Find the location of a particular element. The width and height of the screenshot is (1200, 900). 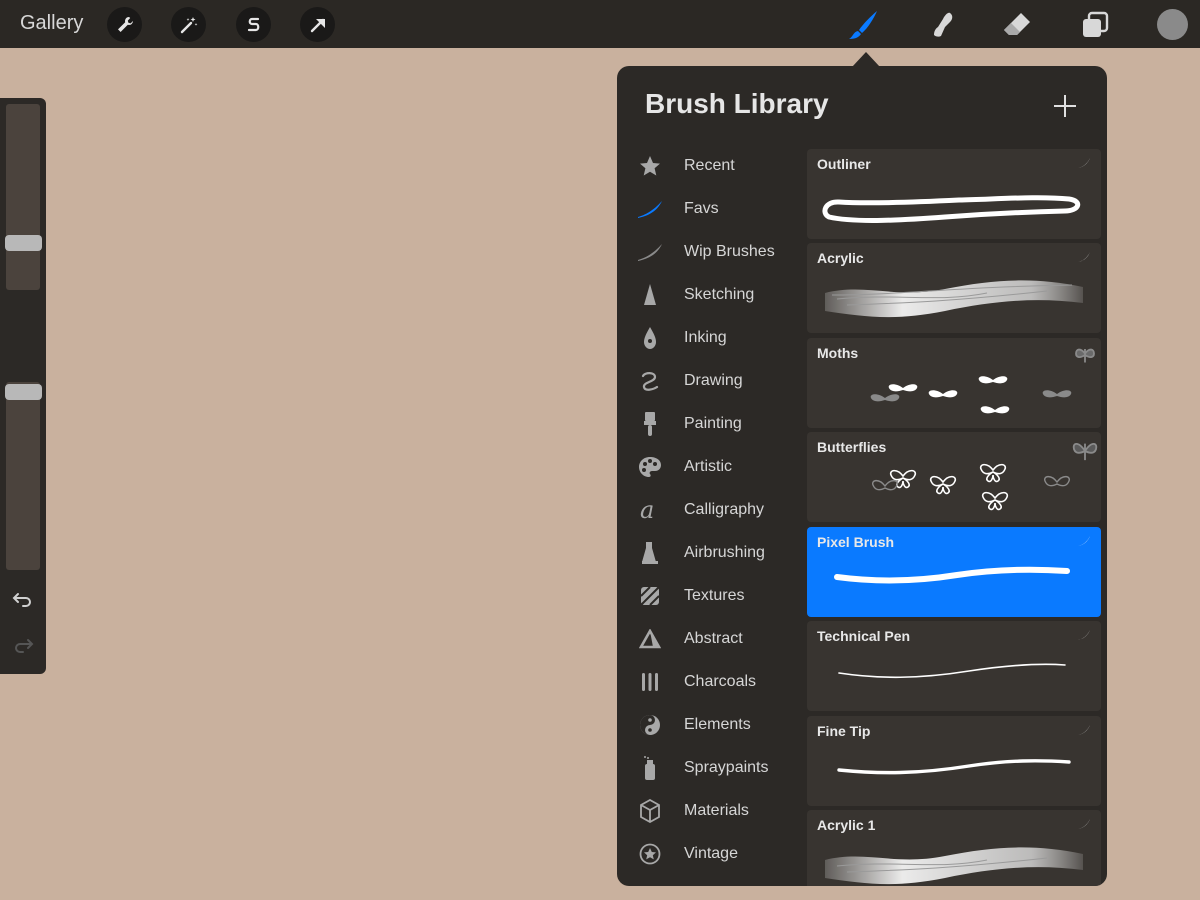

category-label: Textures is located at coordinates (714, 595).